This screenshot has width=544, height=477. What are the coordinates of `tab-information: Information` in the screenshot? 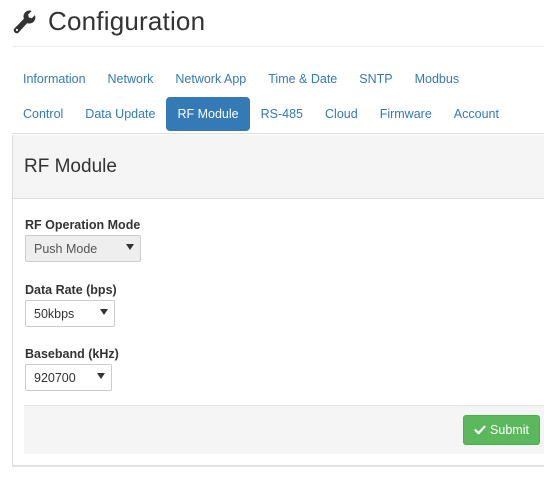 It's located at (54, 79).